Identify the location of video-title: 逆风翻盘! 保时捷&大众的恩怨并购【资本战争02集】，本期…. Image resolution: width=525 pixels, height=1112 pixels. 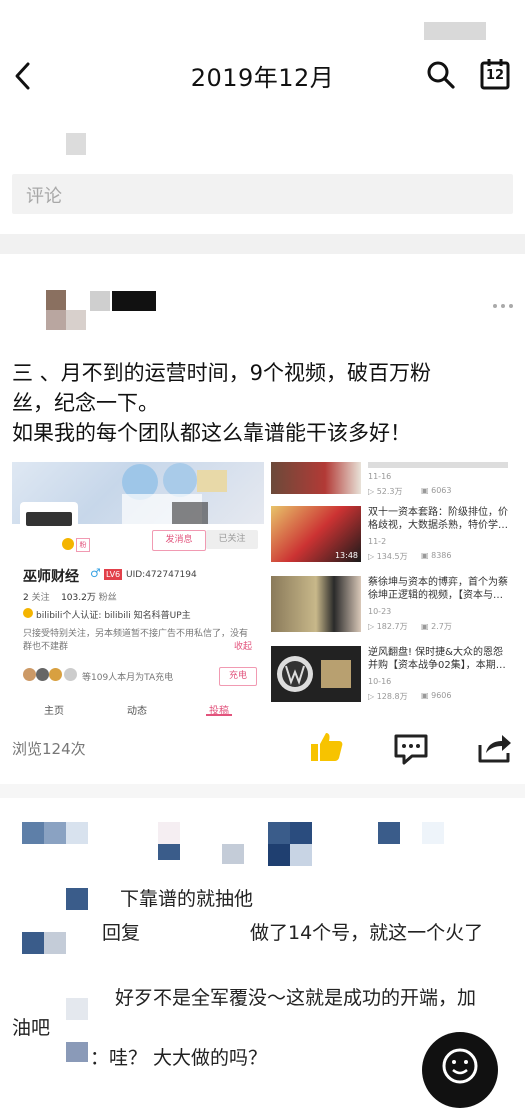
(437, 659).